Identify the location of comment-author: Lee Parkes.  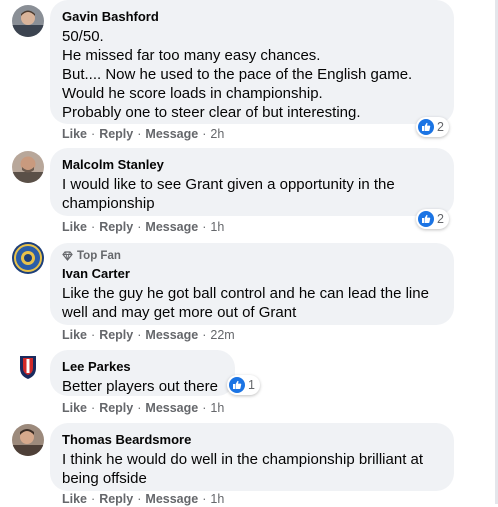
(142, 366).